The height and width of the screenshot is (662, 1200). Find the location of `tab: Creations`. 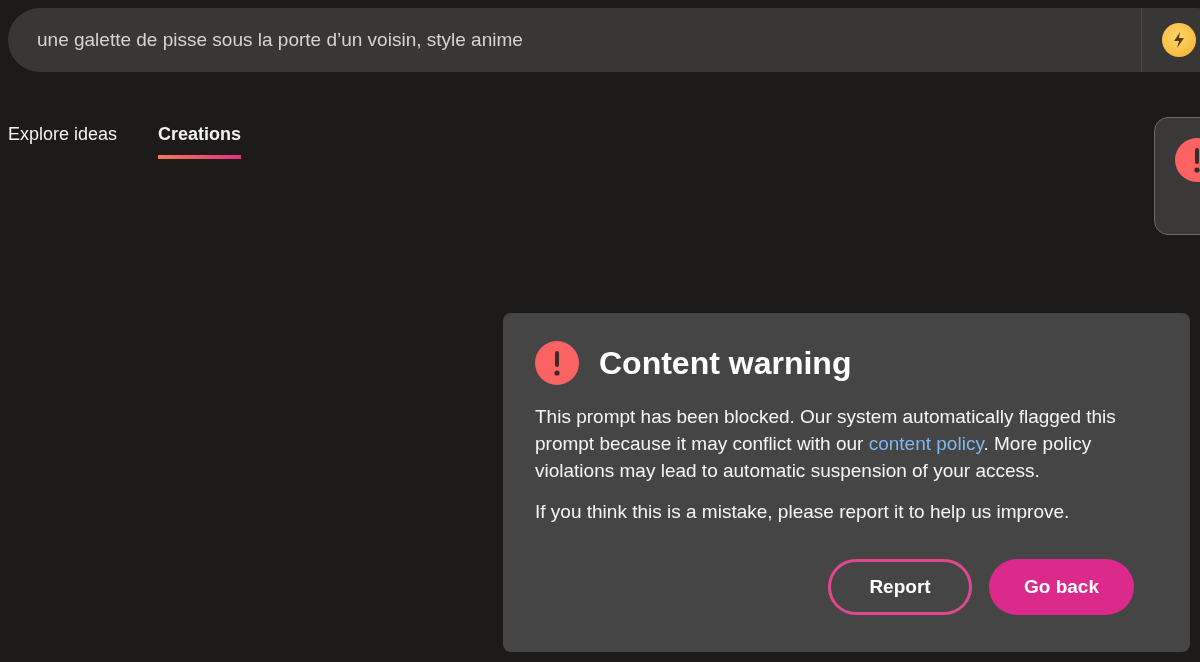

tab: Creations is located at coordinates (200, 141).